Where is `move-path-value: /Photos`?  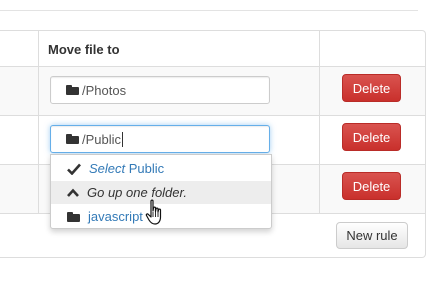
move-path-value: /Photos is located at coordinates (104, 90).